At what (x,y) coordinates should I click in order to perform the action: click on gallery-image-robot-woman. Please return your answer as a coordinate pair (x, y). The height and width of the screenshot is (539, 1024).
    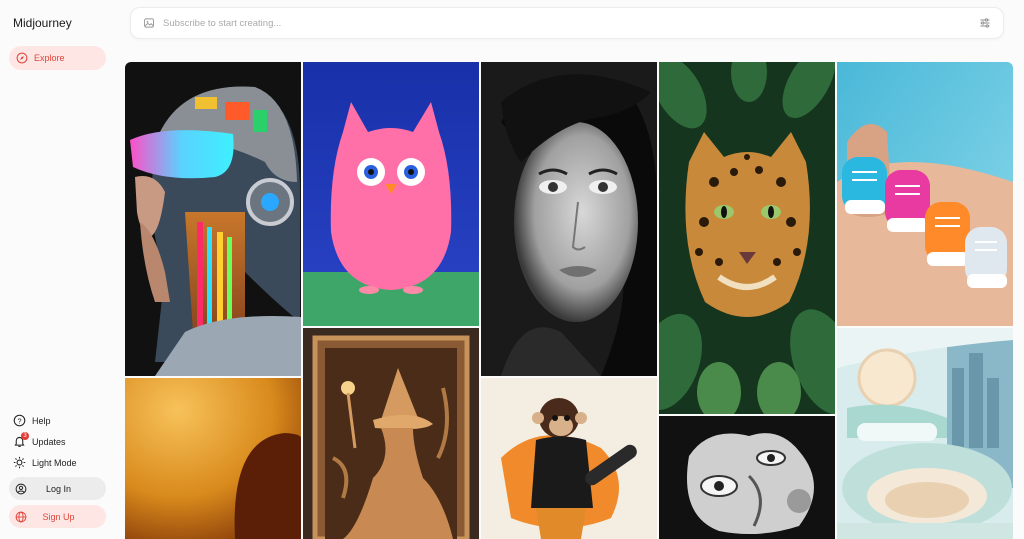
    Looking at the image, I should click on (213, 219).